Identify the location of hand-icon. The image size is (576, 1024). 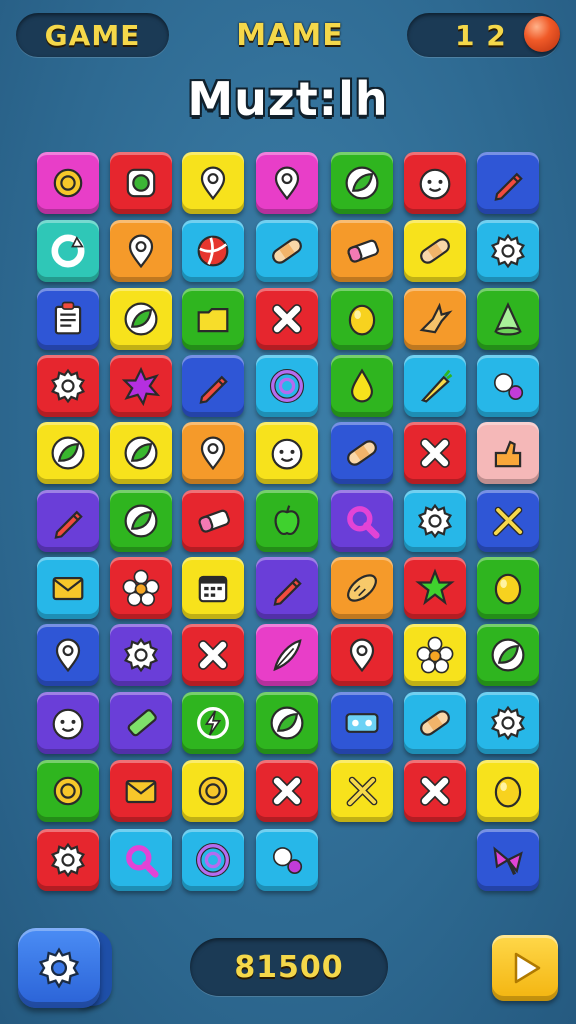
(508, 454).